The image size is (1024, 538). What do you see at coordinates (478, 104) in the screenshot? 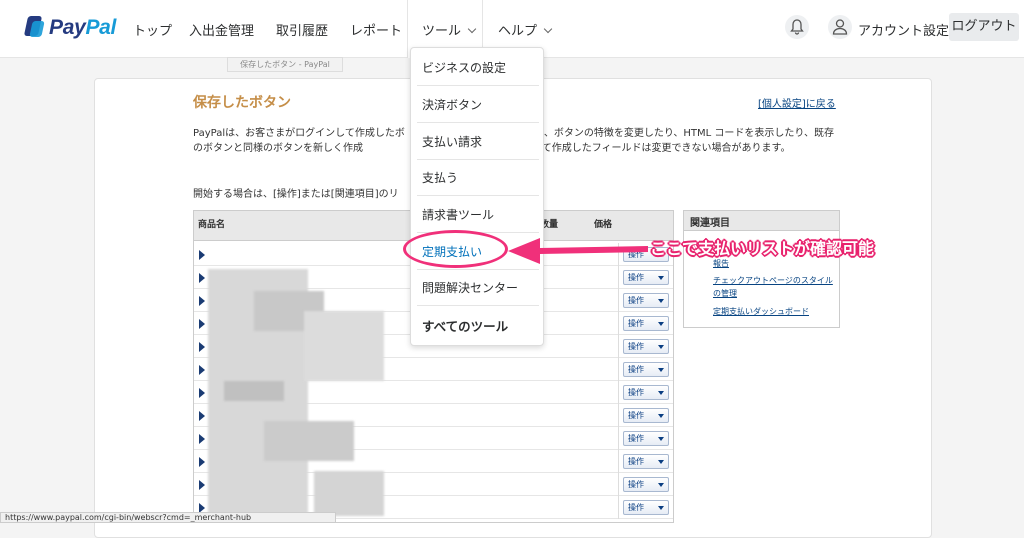
I see `menu-item-payment-buttons: 決済ボタン` at bounding box center [478, 104].